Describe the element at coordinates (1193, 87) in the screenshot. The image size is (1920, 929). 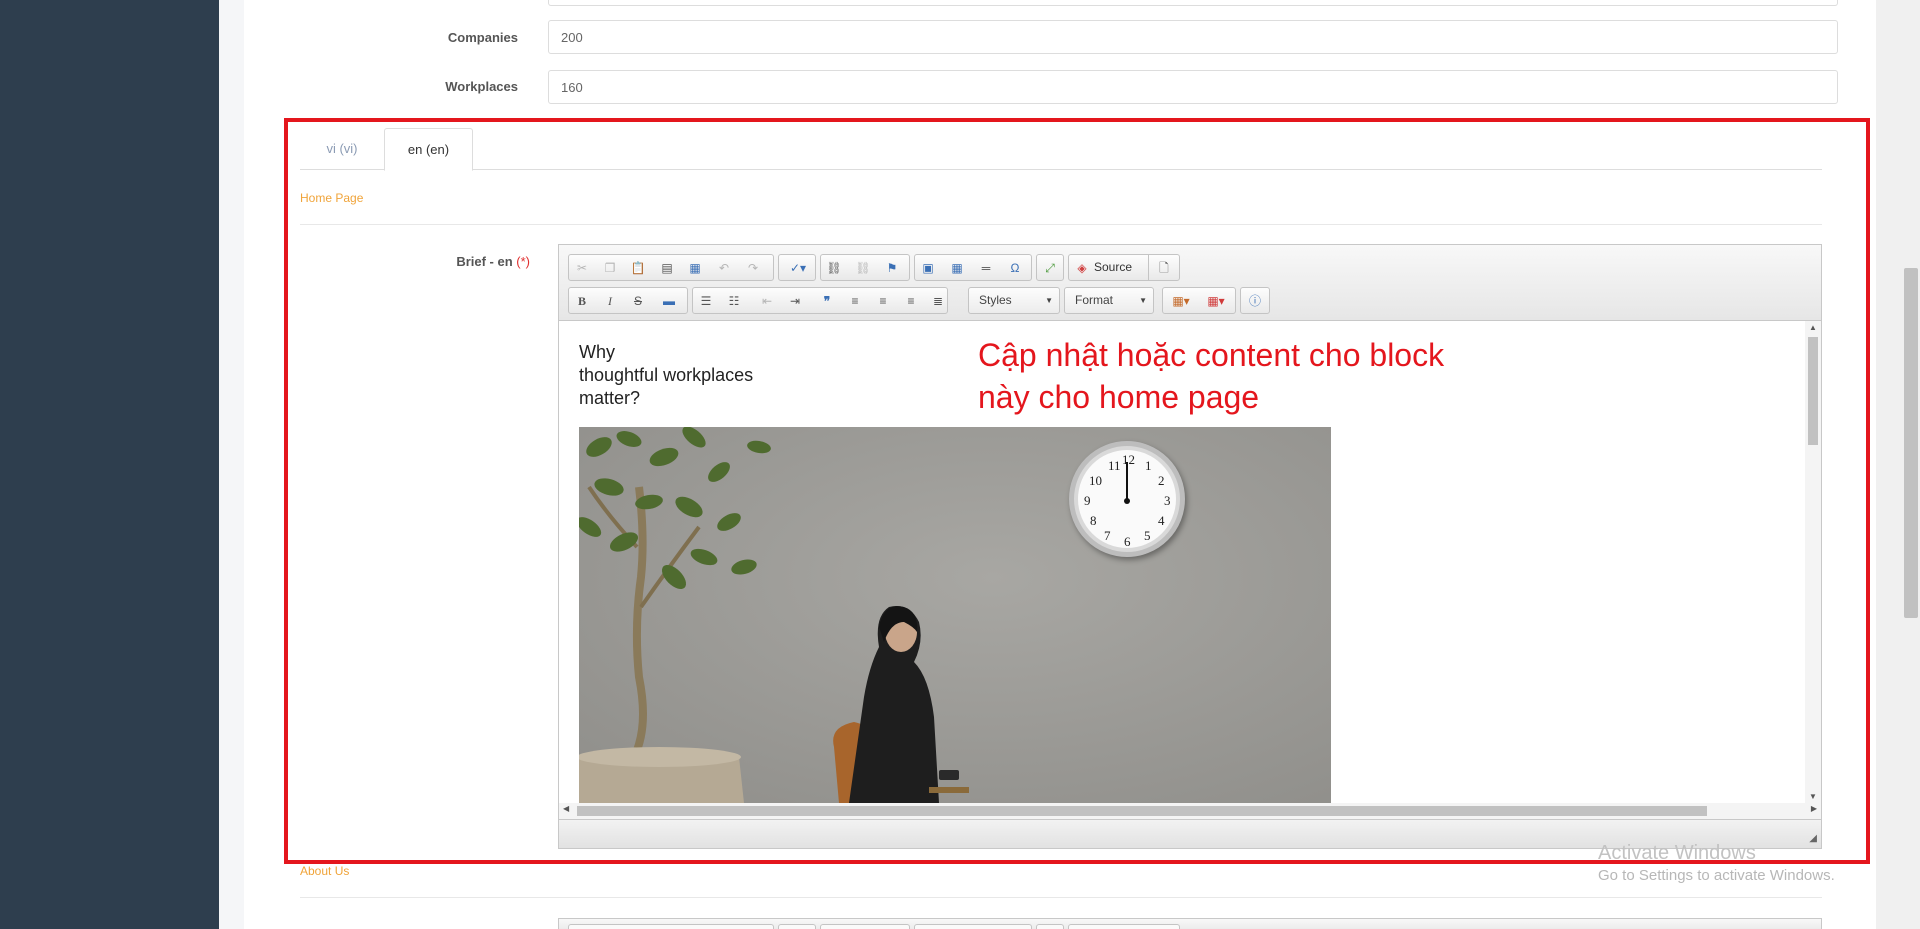
I see `workplaces-input: 160` at that location.